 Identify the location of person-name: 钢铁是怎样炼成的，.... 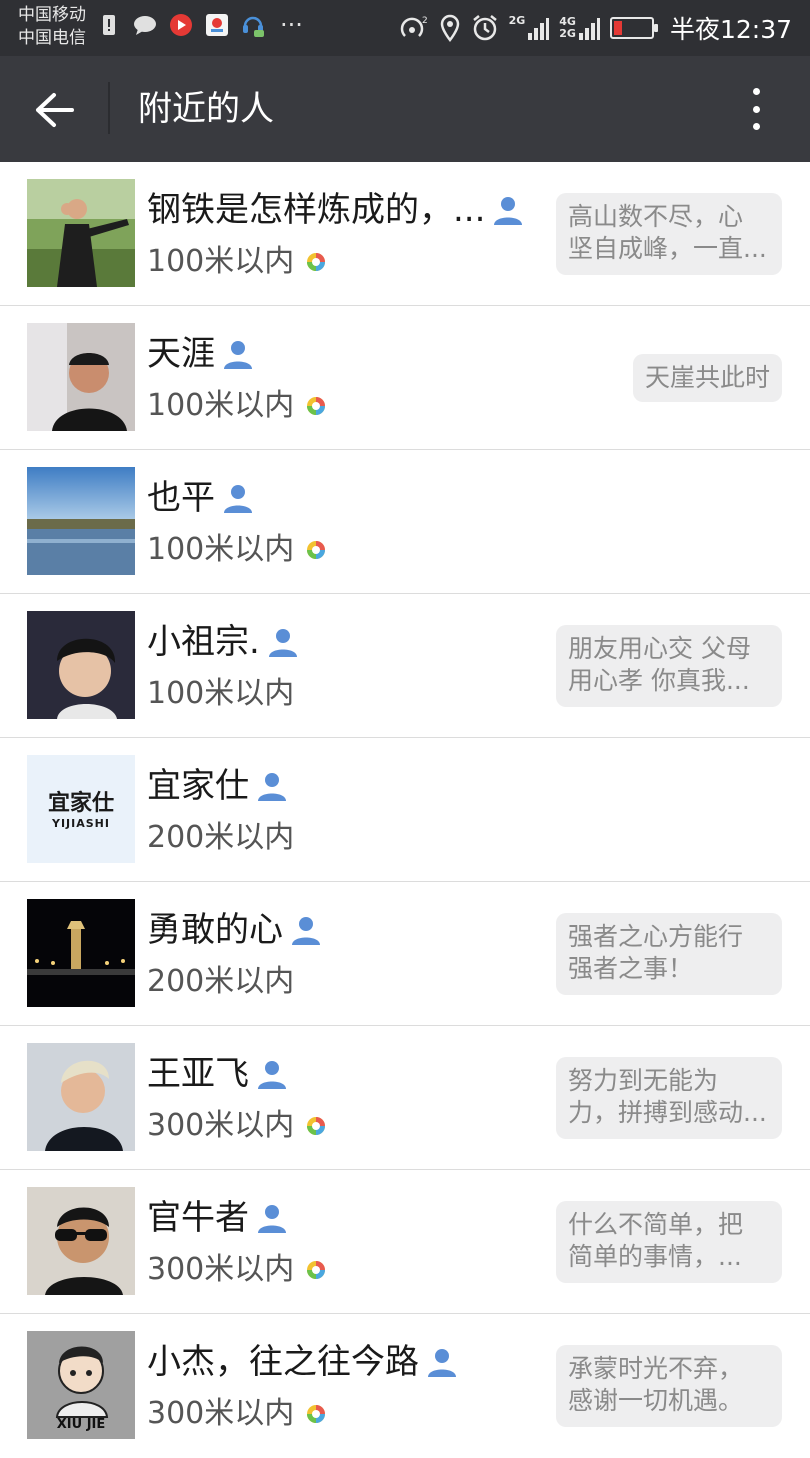
(316, 210).